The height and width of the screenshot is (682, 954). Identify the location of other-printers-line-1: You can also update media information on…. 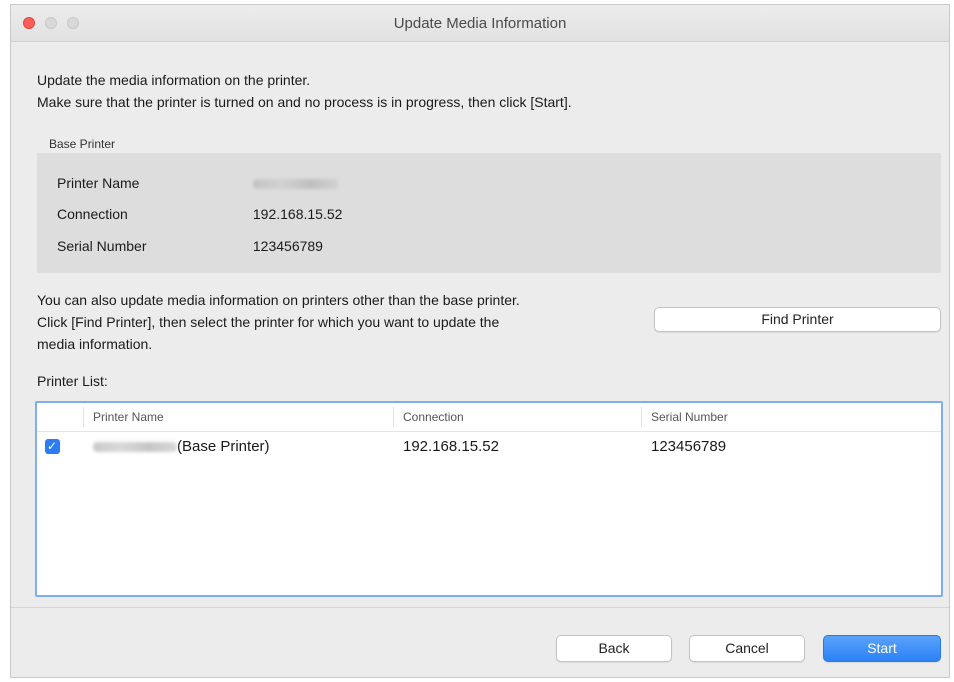
(278, 300).